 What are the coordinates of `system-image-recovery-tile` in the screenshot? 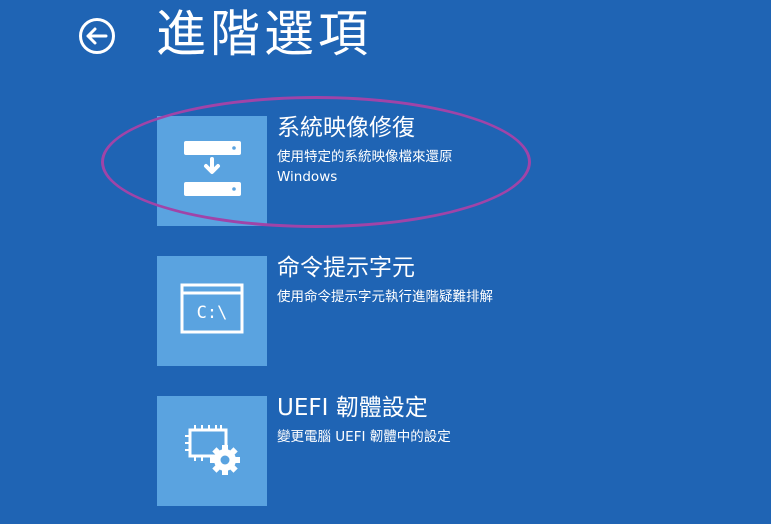 It's located at (212, 171).